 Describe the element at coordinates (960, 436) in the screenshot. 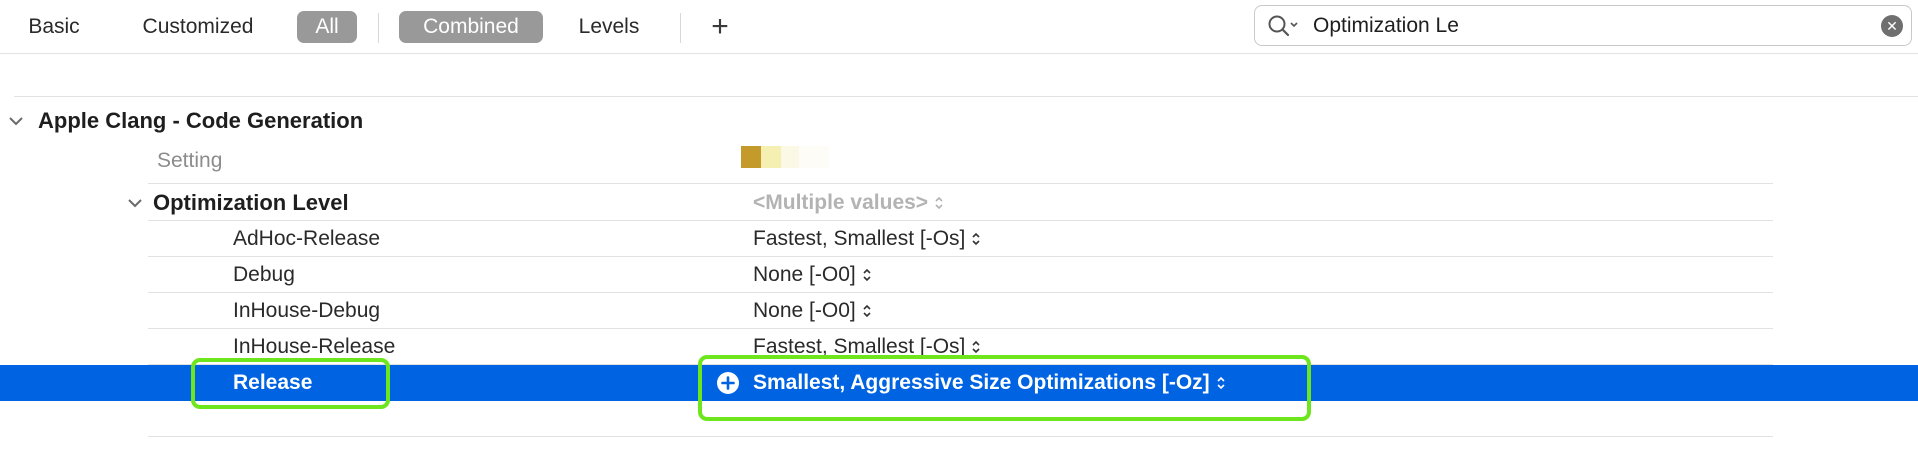

I see `table-bottom-divider` at that location.